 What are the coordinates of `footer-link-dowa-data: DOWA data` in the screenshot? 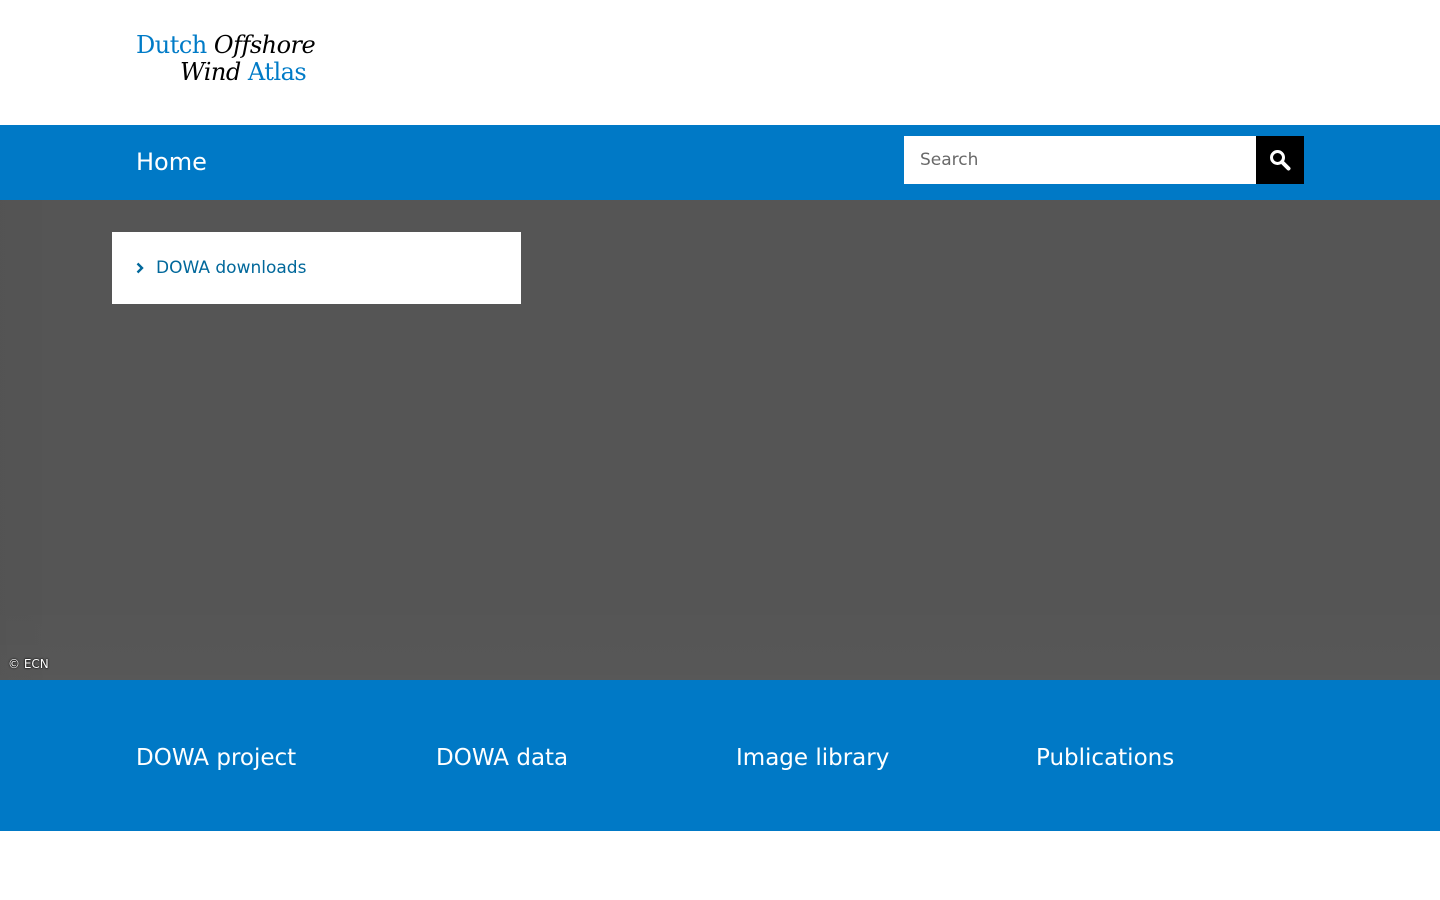 It's located at (502, 758).